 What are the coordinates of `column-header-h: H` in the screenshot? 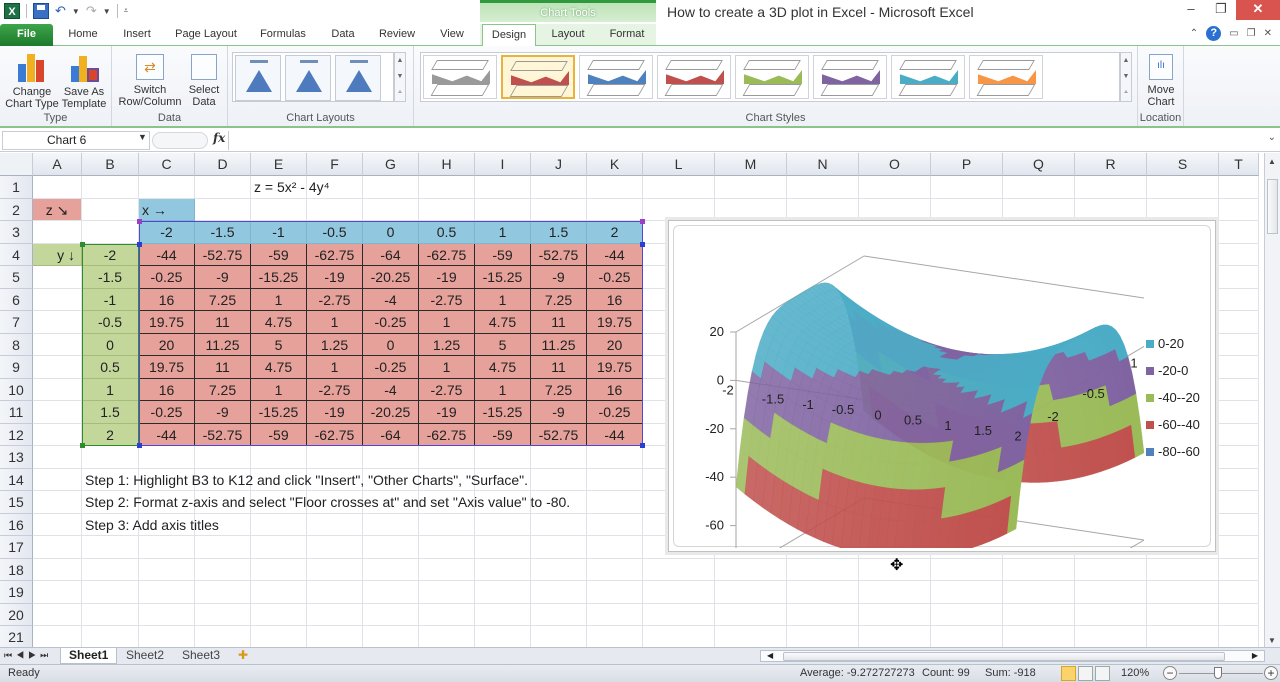 It's located at (447, 164).